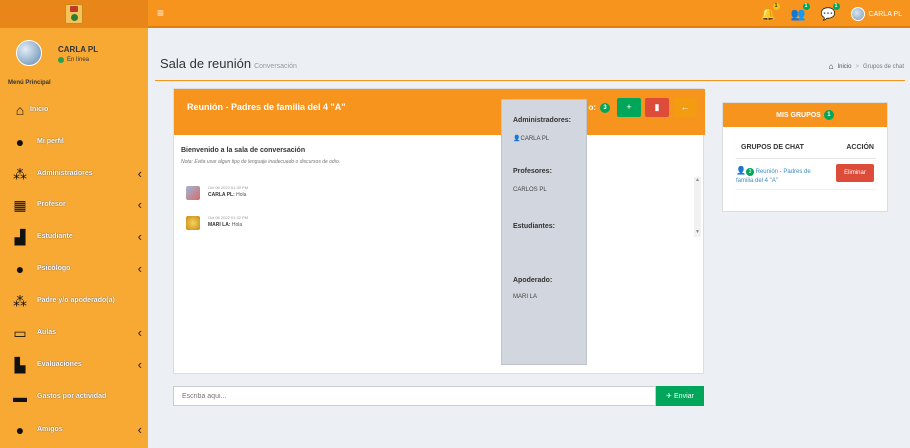 The width and height of the screenshot is (910, 448). Describe the element at coordinates (525, 297) in the screenshot. I see `guardian-list: MARI LA` at that location.